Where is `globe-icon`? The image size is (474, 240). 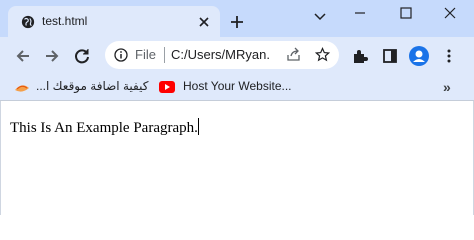 globe-icon is located at coordinates (28, 22).